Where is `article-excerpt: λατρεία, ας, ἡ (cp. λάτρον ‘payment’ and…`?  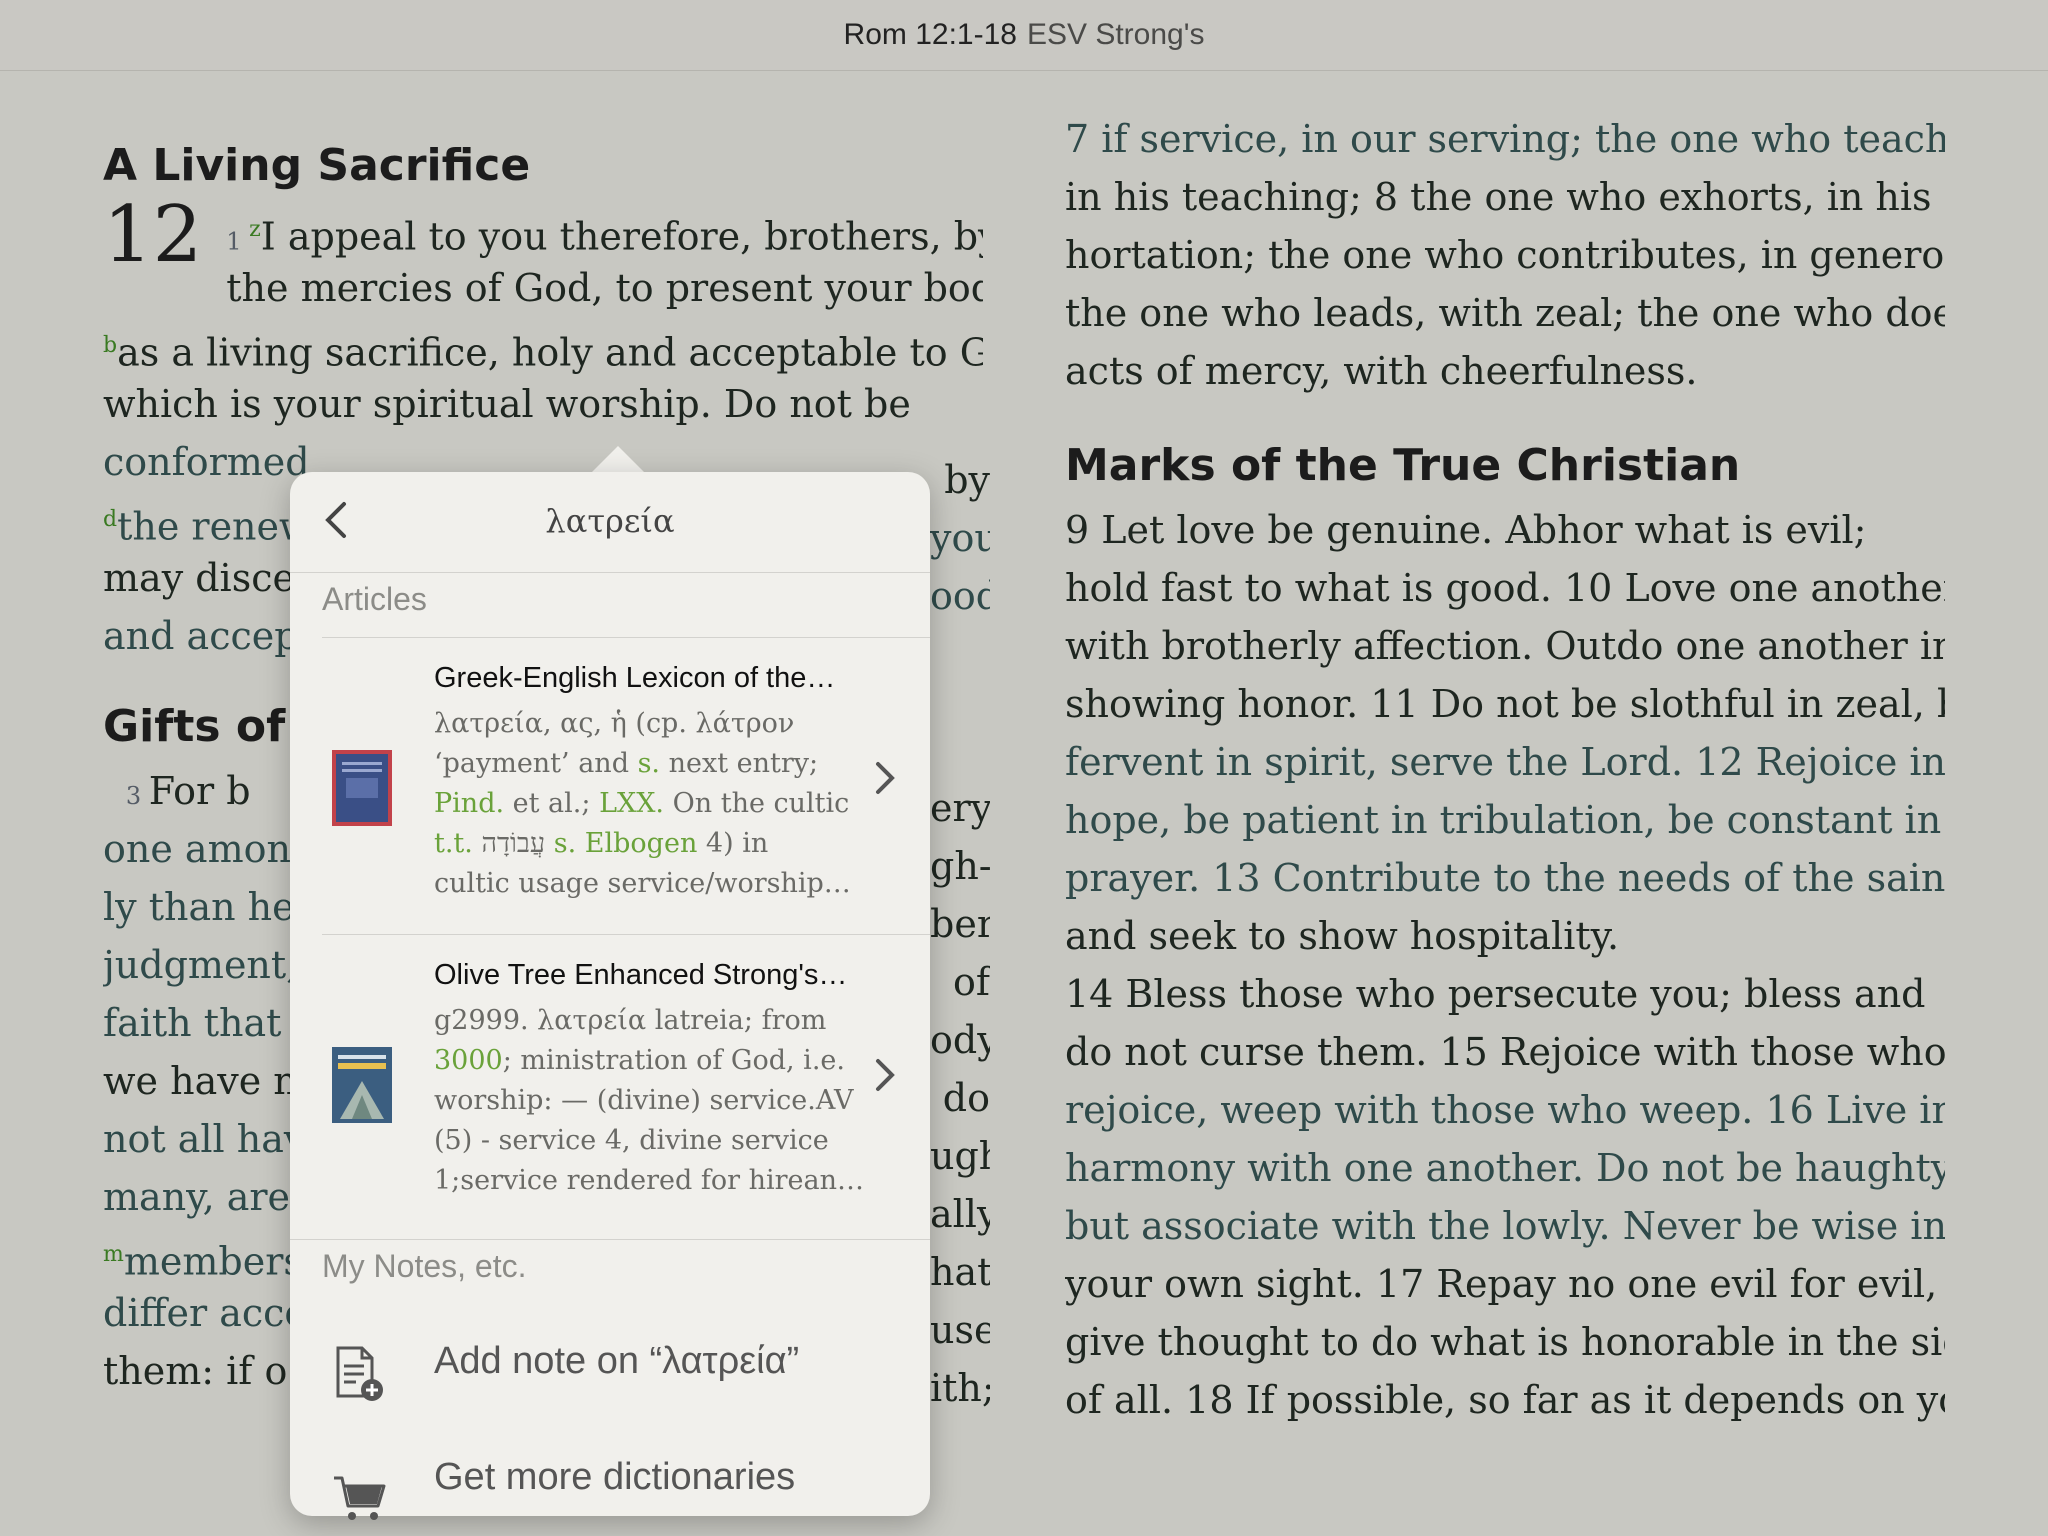 article-excerpt: λατρεία, ας, ἡ (cp. λάτρον ‘payment’ and… is located at coordinates (642, 803).